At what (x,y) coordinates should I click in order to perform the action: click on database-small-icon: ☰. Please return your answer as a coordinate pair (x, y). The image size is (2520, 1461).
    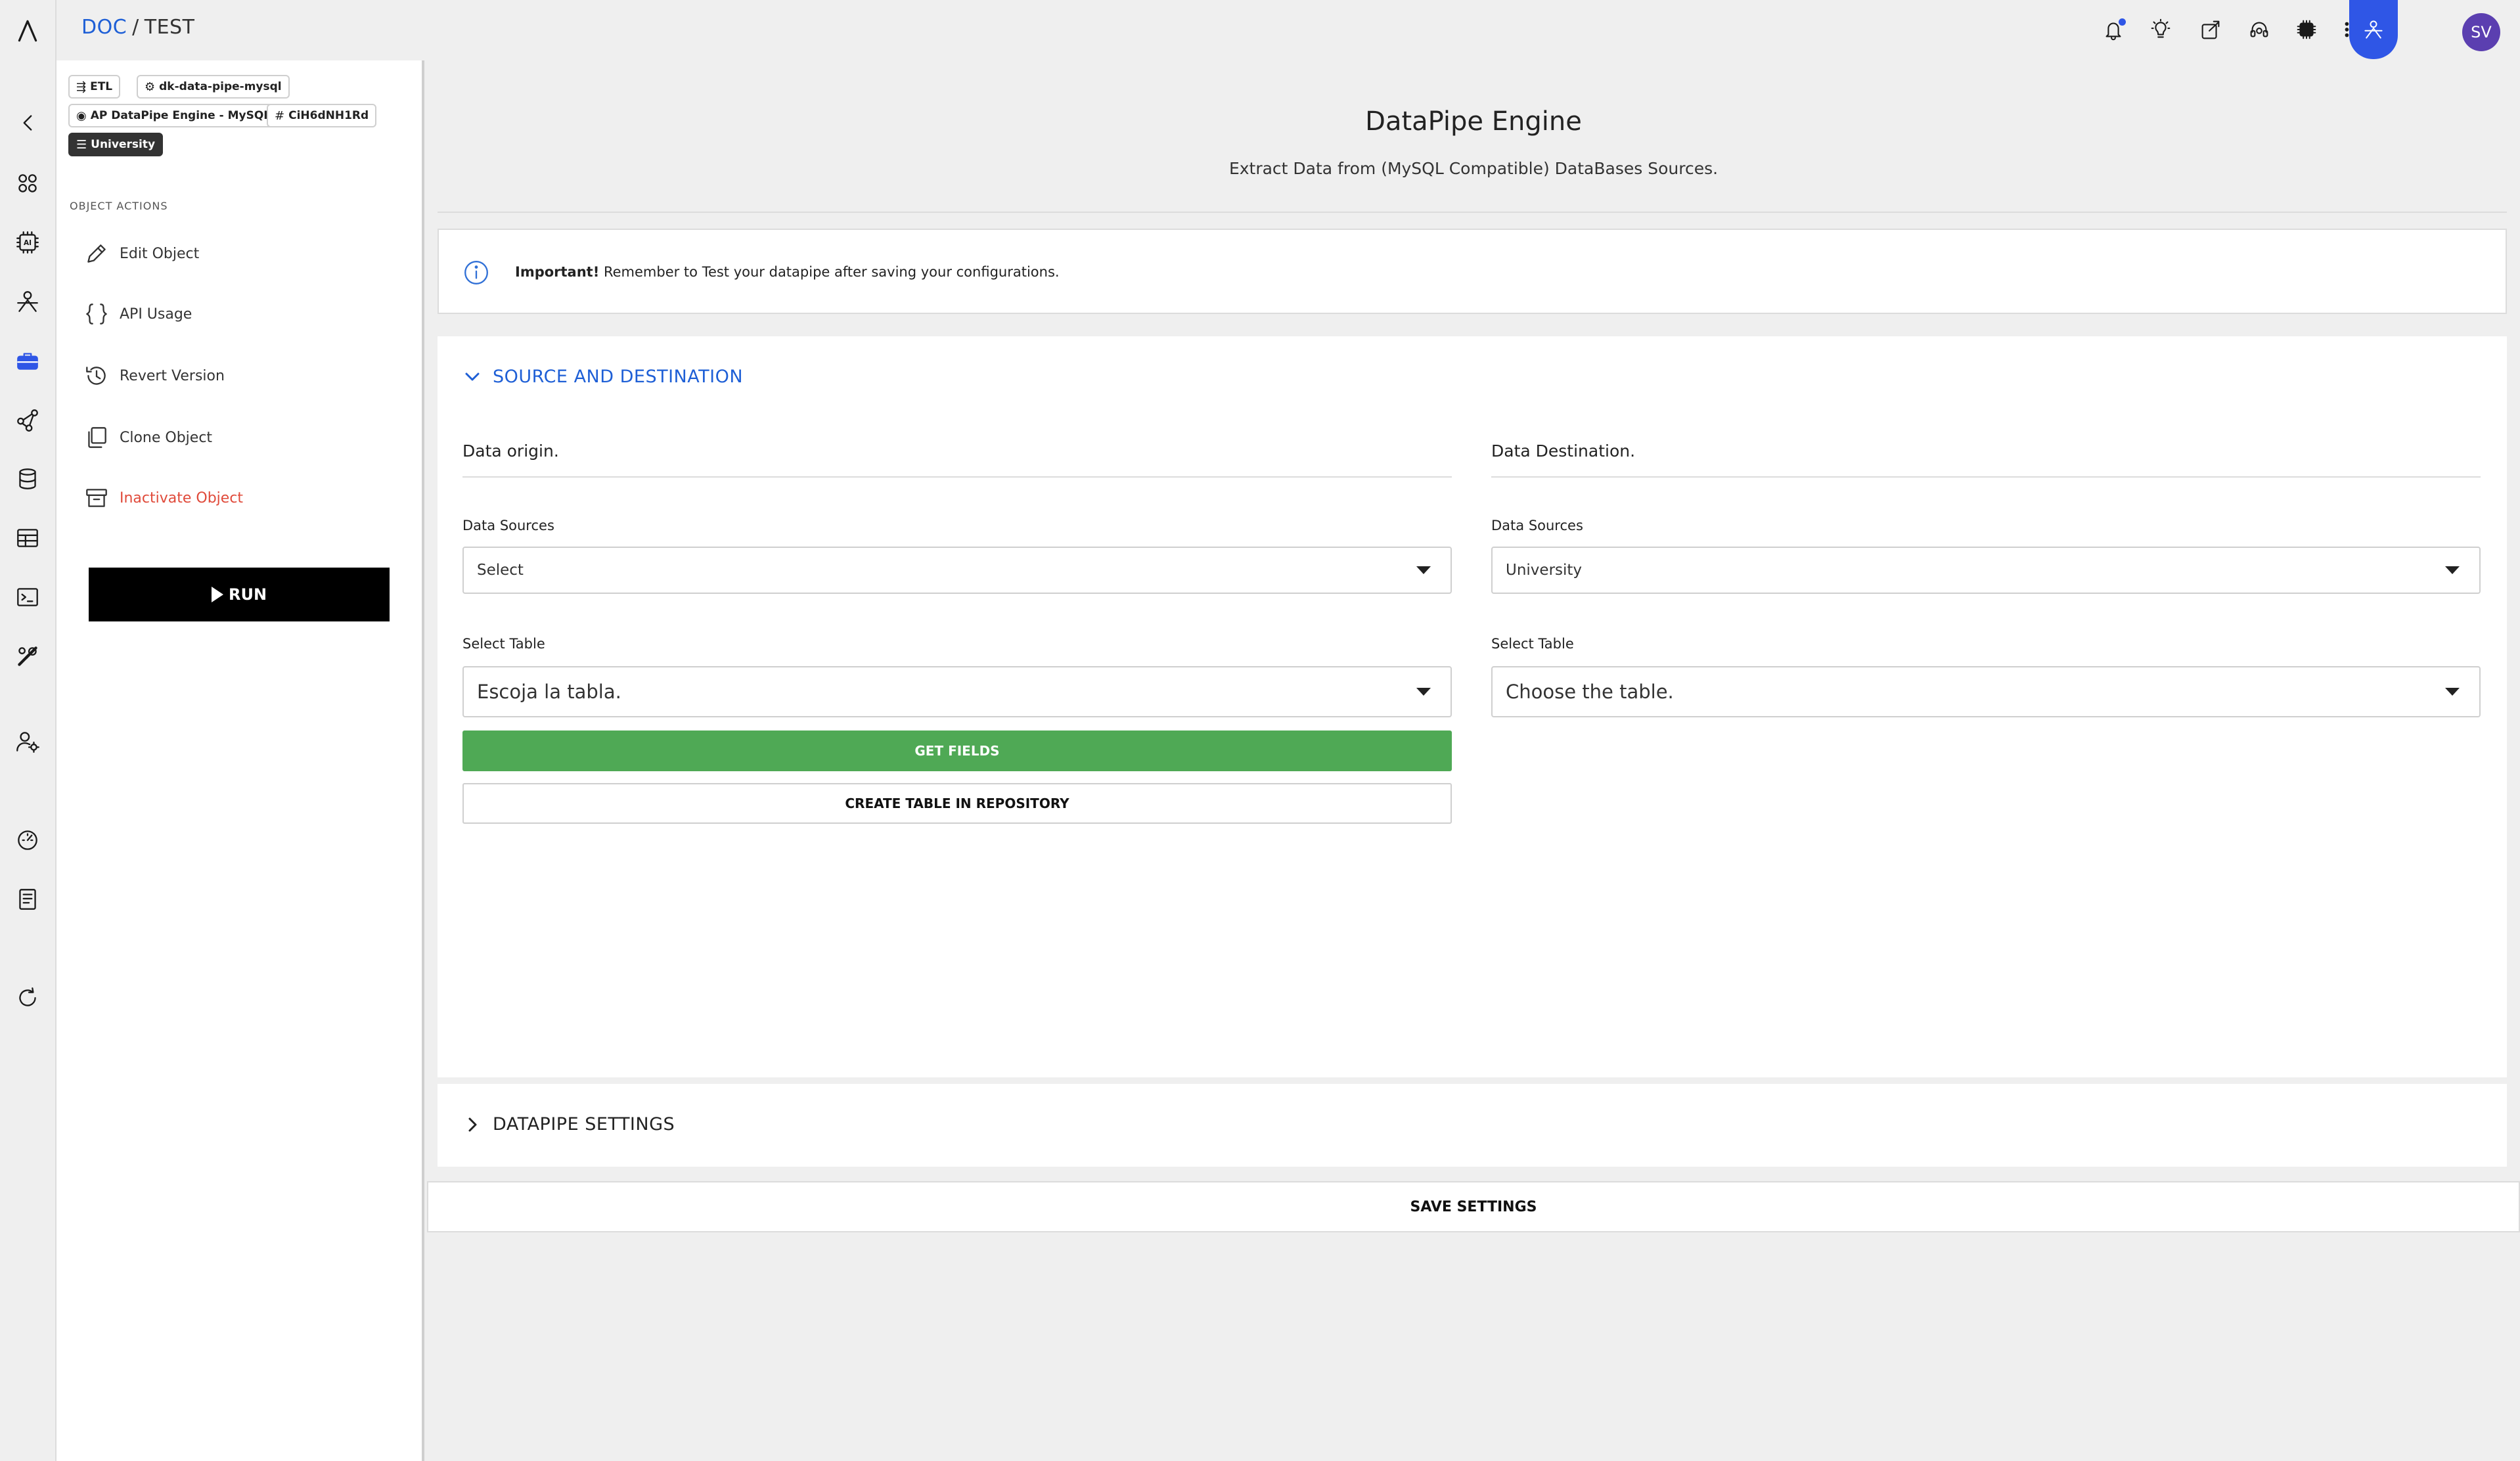
    Looking at the image, I should click on (81, 144).